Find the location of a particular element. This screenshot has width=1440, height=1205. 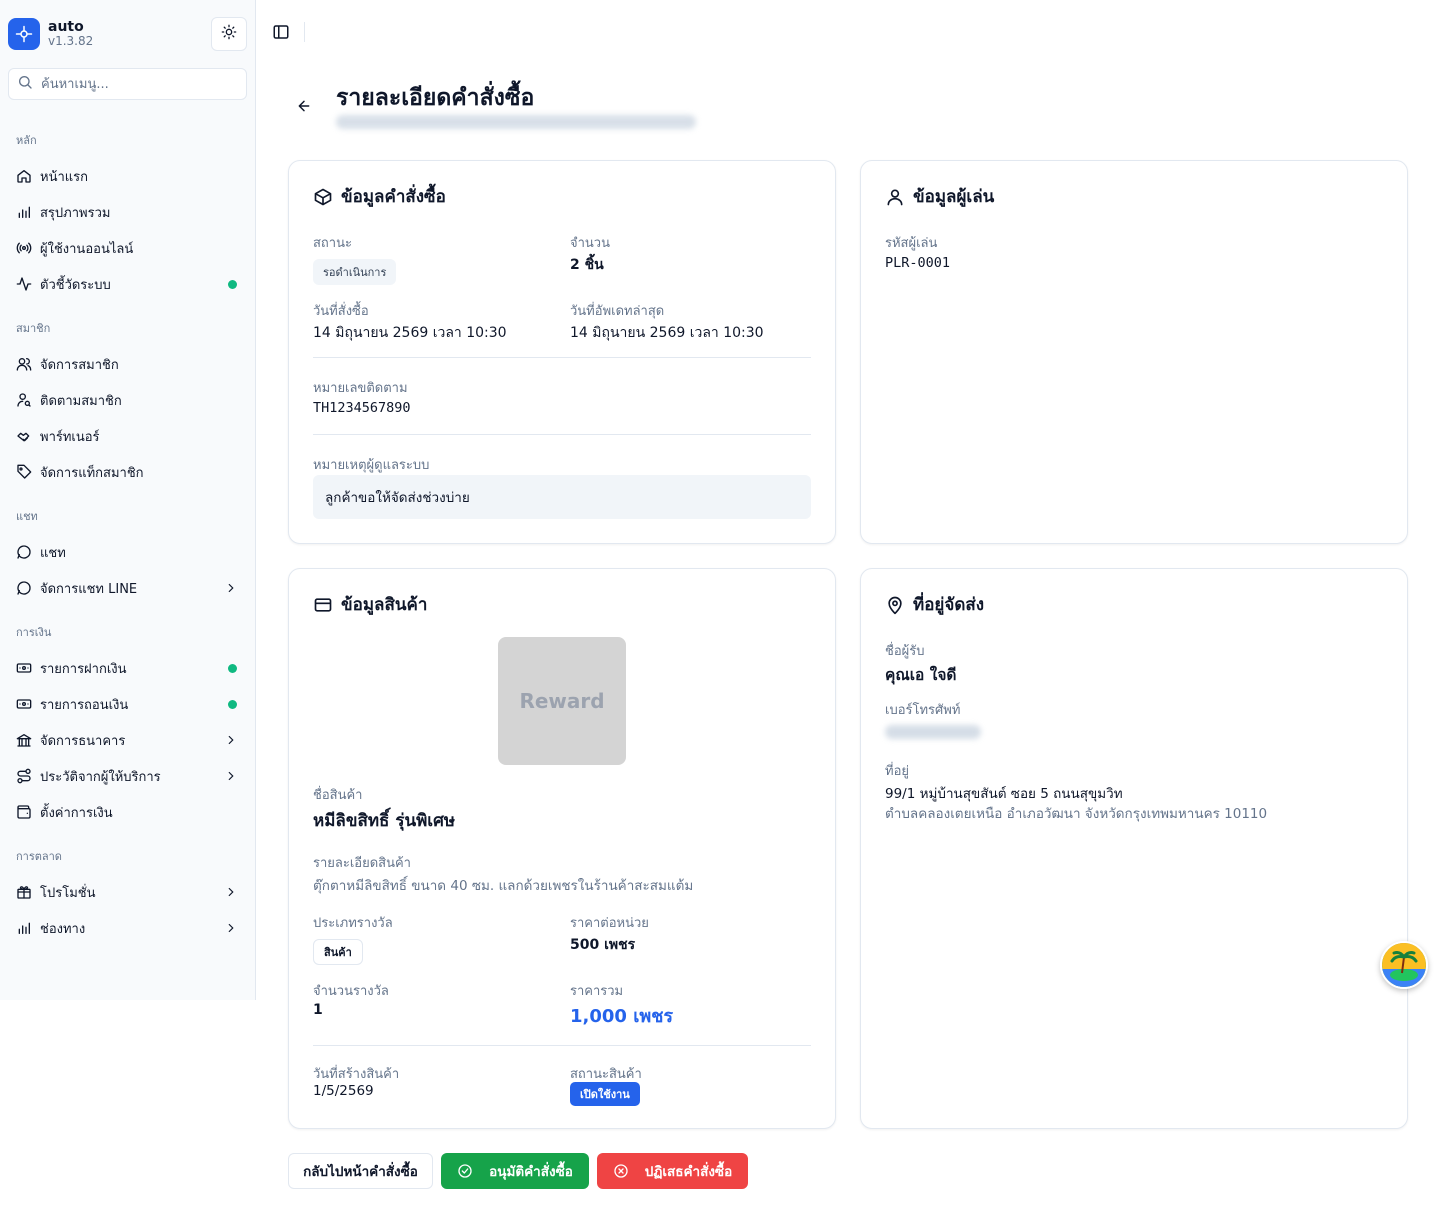

floating-assistant-button is located at coordinates (1404, 965).